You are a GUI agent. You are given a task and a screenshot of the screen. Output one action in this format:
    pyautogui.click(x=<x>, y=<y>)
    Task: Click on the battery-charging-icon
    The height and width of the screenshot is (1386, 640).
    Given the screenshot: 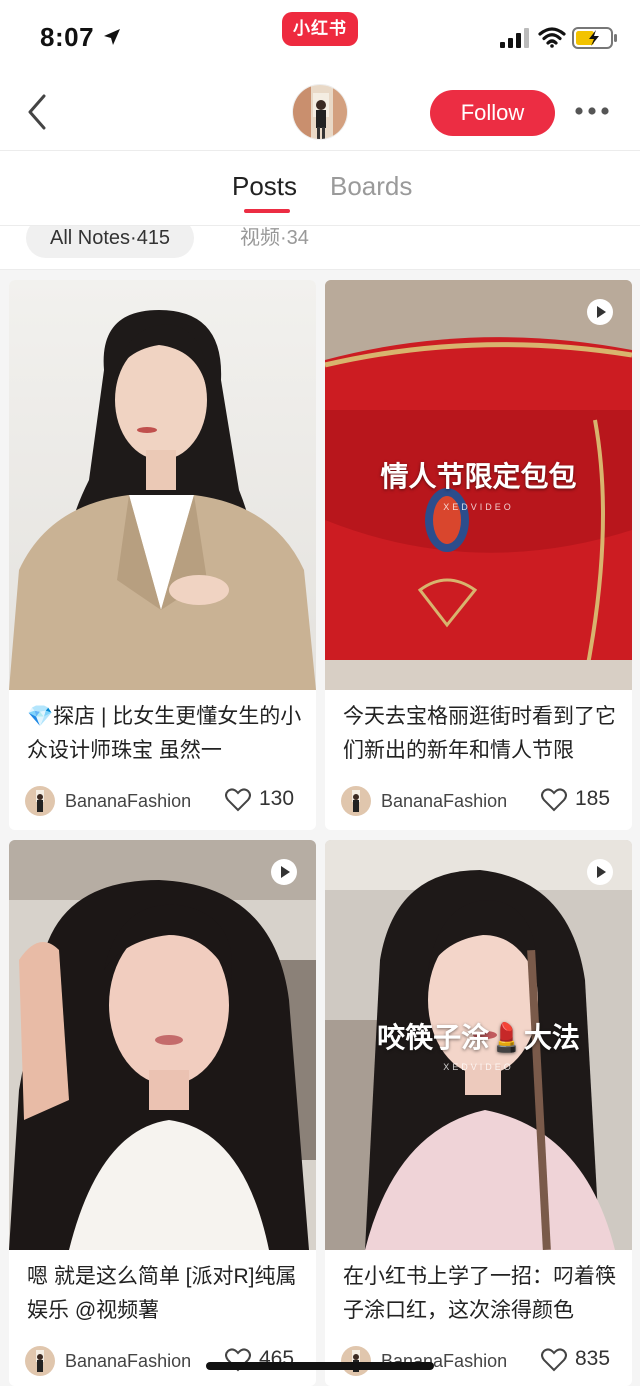 What is the action you would take?
    pyautogui.click(x=594, y=38)
    